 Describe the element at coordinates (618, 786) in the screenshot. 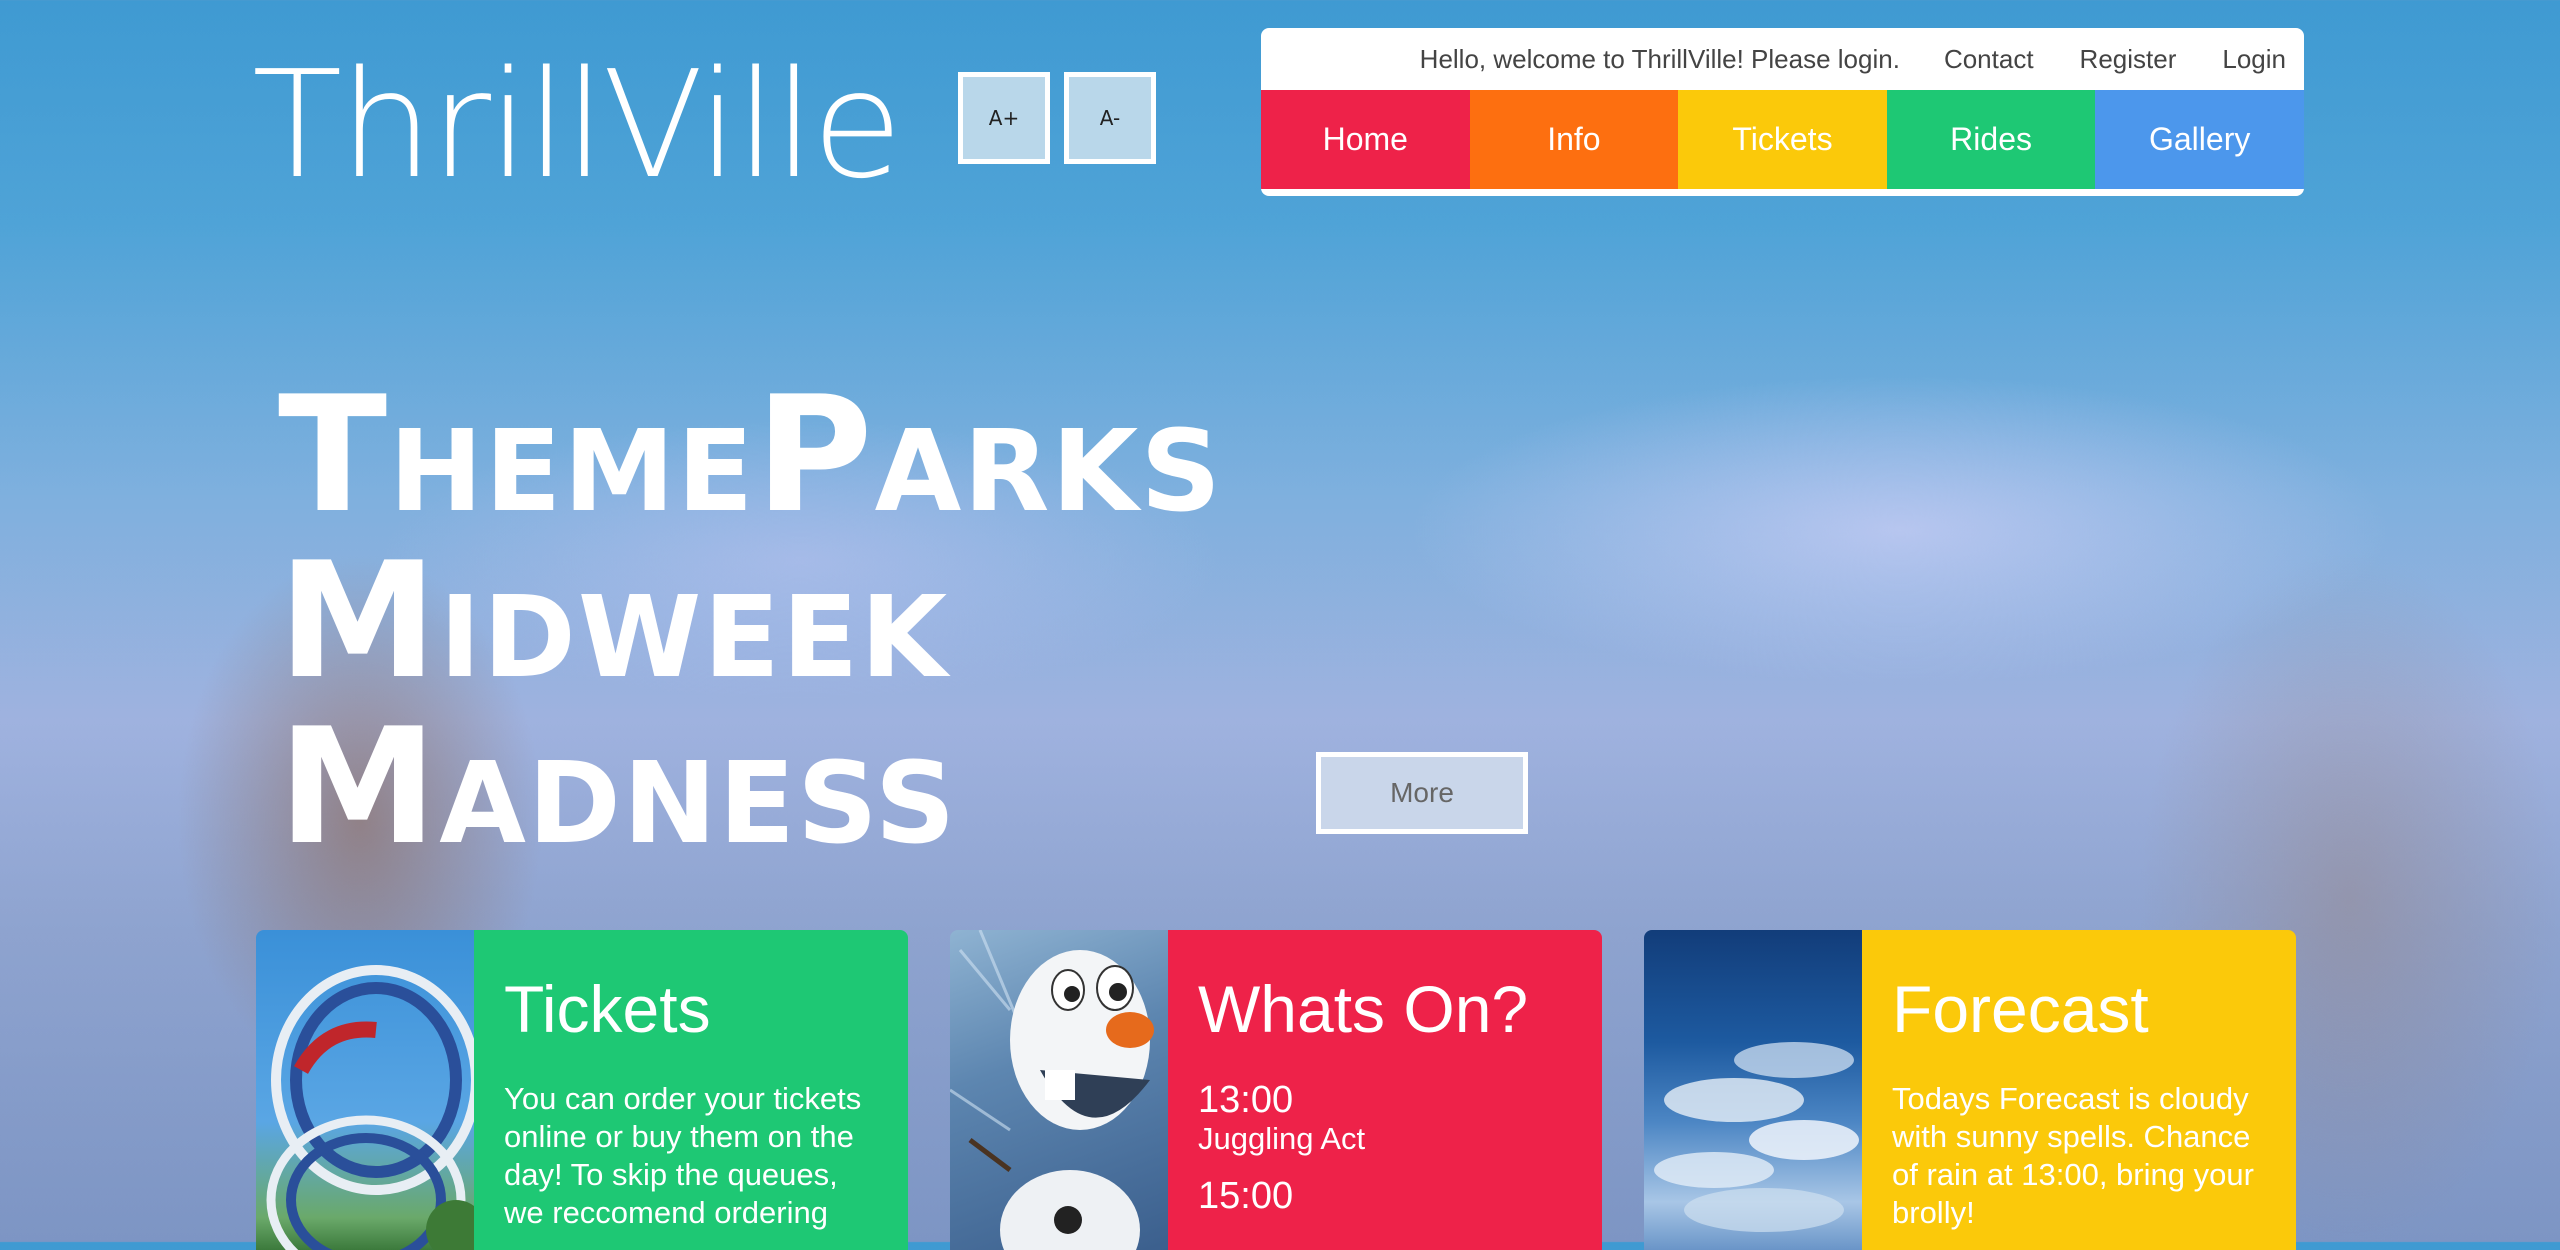

I see `hero-line: Madness` at that location.